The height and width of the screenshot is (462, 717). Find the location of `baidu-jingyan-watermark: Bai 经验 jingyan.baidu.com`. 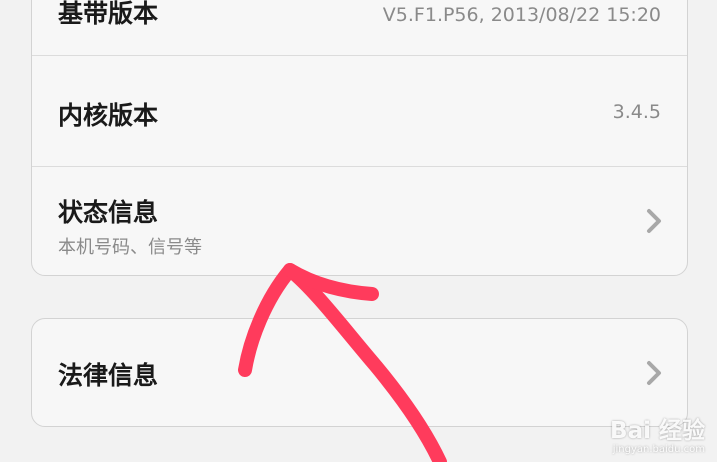

baidu-jingyan-watermark: Bai 经验 jingyan.baidu.com is located at coordinates (657, 437).